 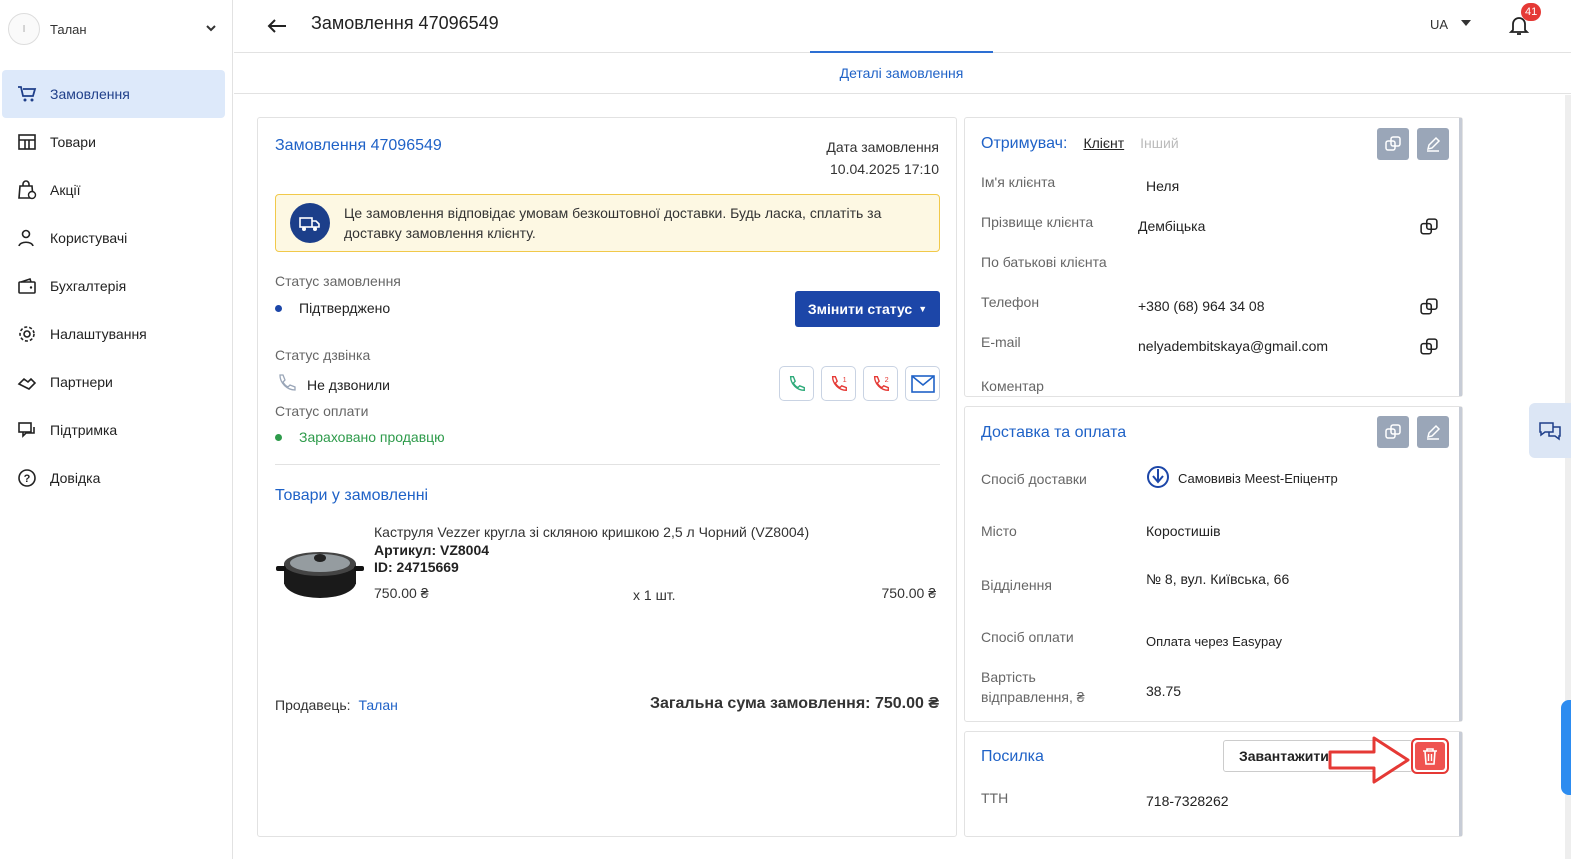 I want to click on sidebar-item-label: Користувачі, so click(x=89, y=238).